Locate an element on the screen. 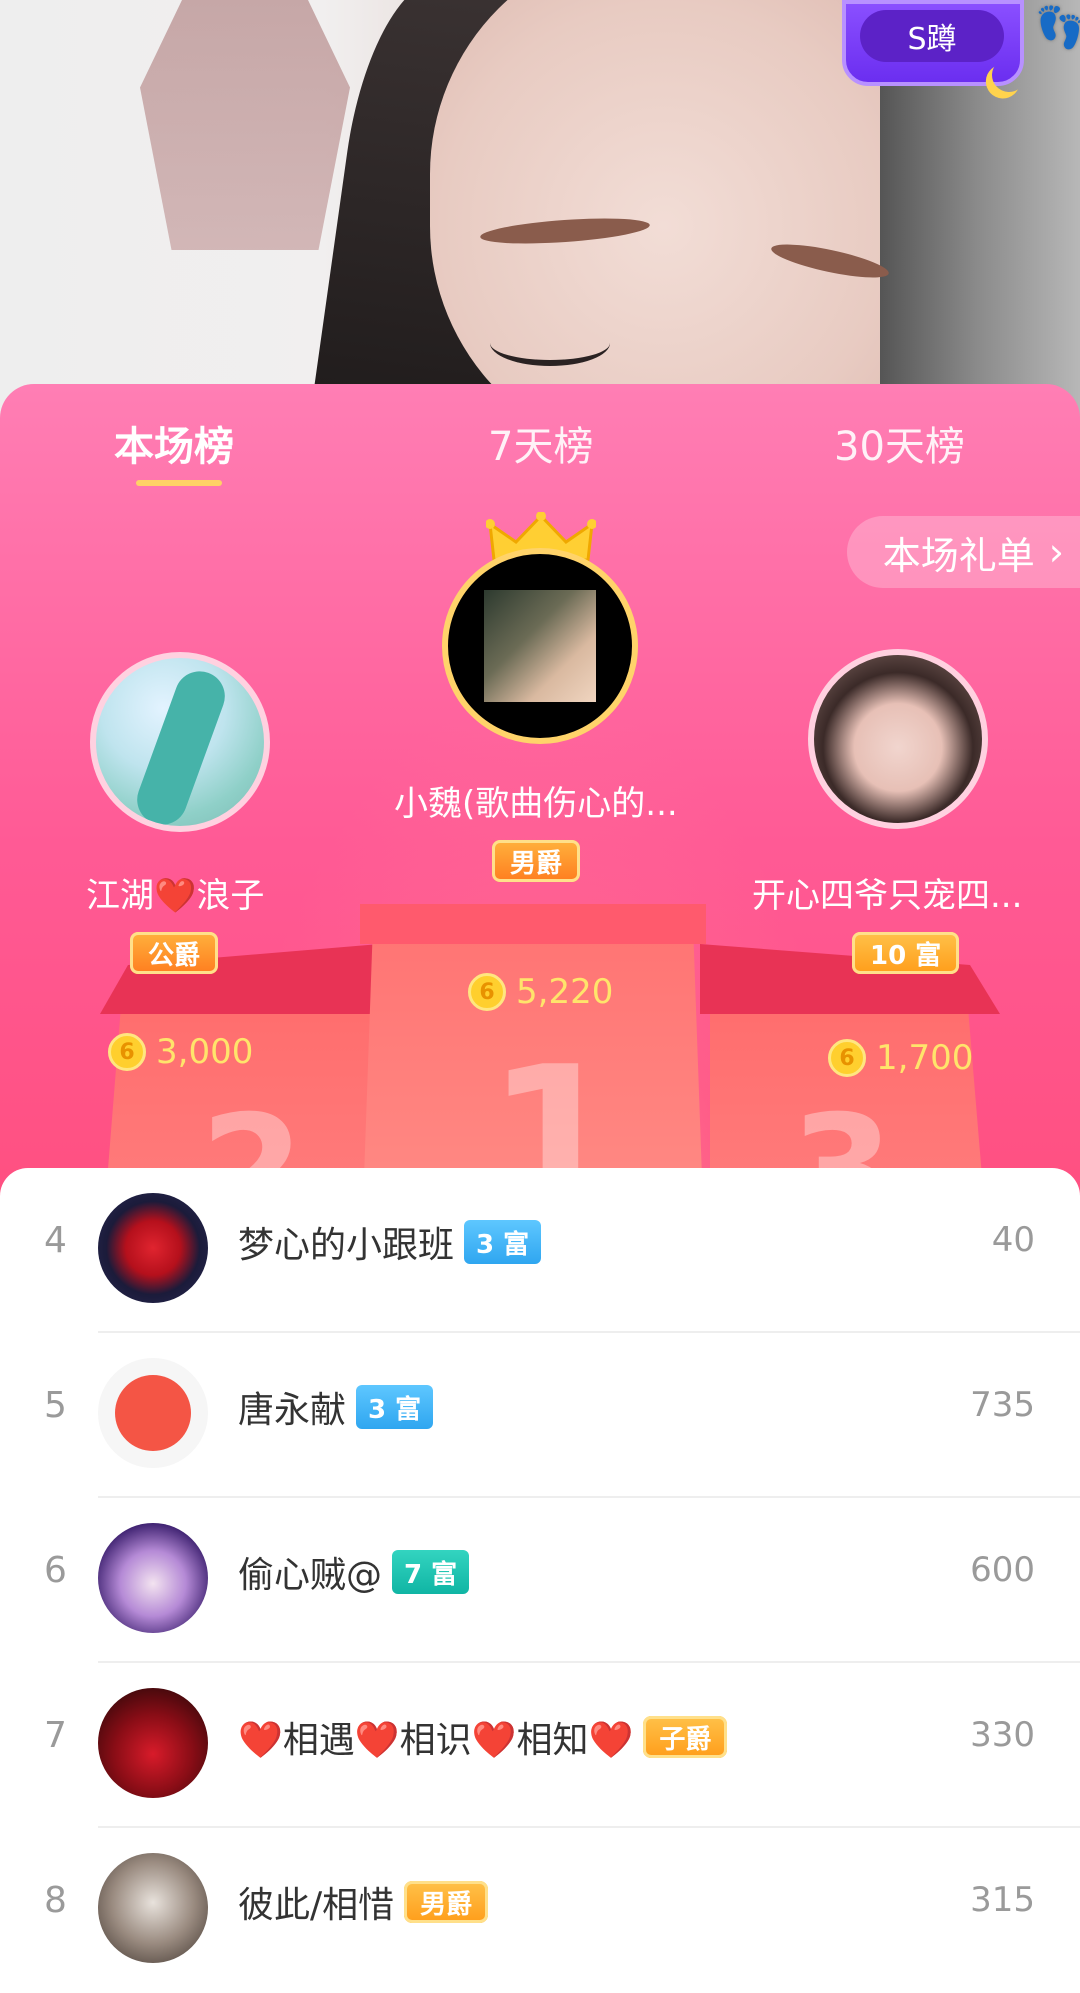 Image resolution: width=1080 pixels, height=1993 pixels. chevron-right-icon: › is located at coordinates (1056, 552).